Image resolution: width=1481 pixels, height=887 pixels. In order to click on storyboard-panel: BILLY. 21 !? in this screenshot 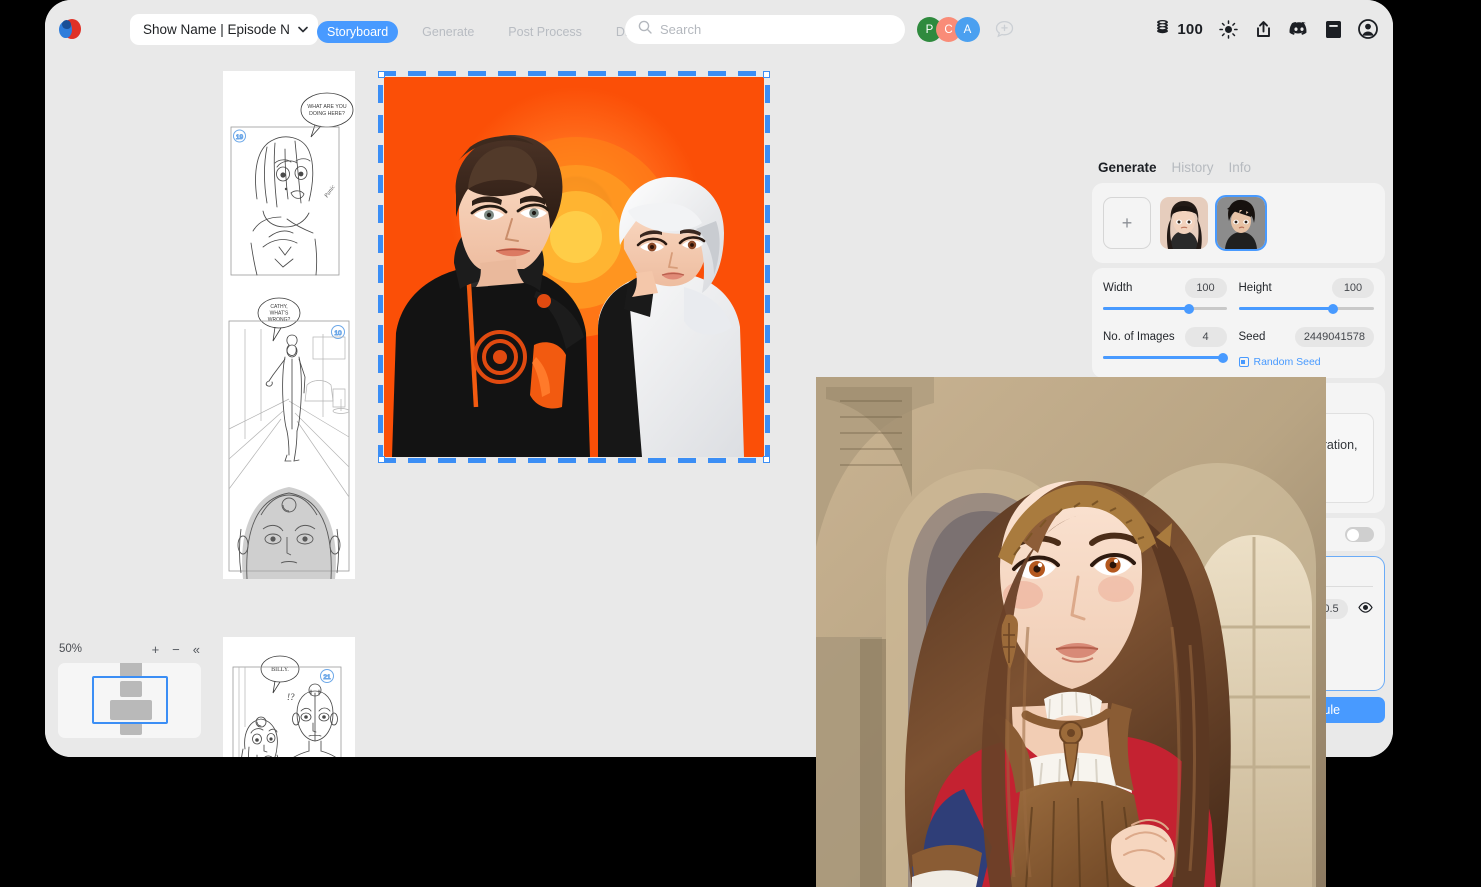, I will do `click(289, 697)`.